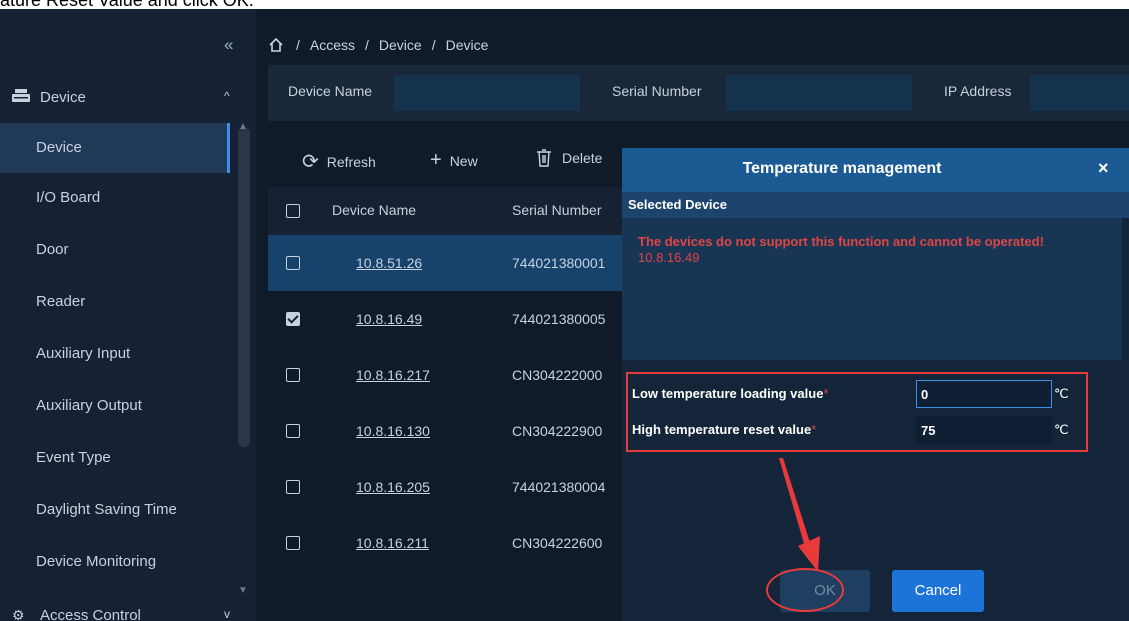  What do you see at coordinates (227, 96) in the screenshot?
I see `chevron-up-icon: ^` at bounding box center [227, 96].